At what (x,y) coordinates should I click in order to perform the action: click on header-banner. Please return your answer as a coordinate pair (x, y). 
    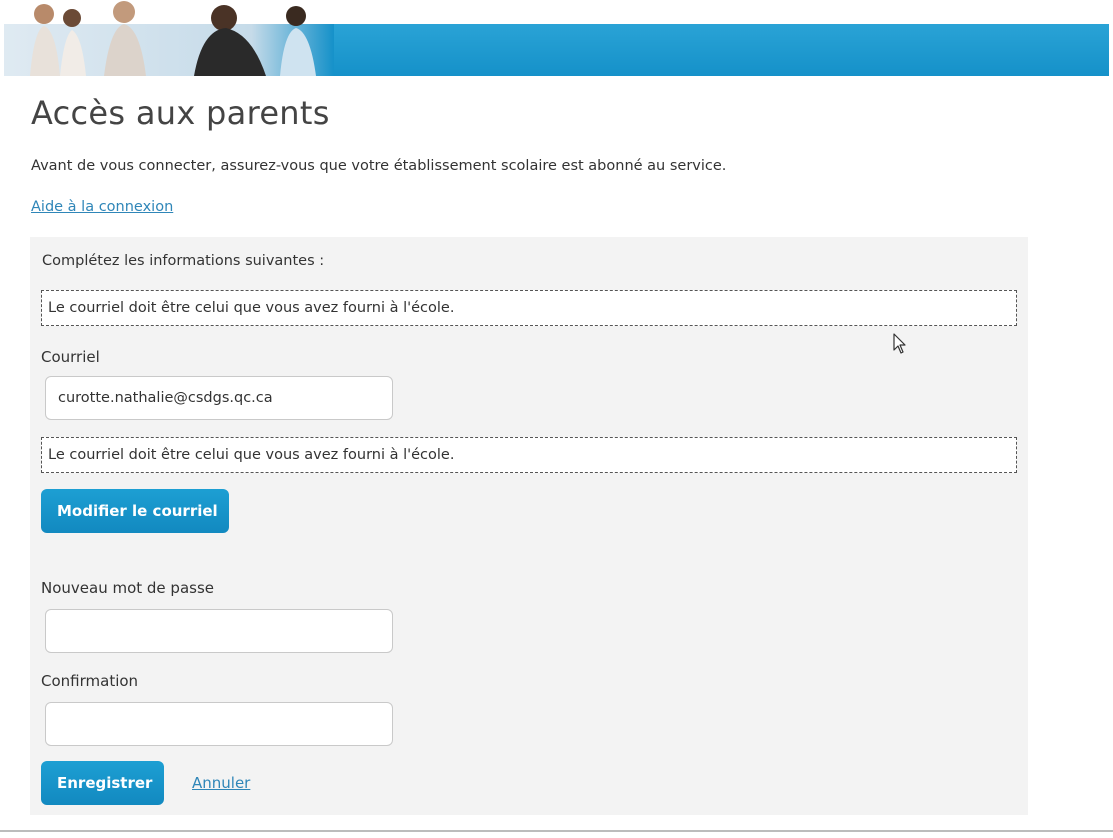
    Looking at the image, I should click on (556, 40).